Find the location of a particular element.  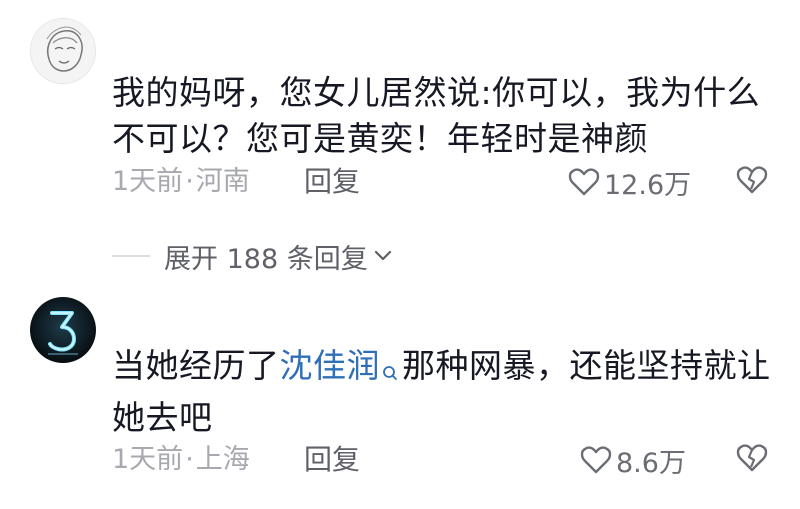

comment-meta: 1天前·上海 is located at coordinates (181, 460).